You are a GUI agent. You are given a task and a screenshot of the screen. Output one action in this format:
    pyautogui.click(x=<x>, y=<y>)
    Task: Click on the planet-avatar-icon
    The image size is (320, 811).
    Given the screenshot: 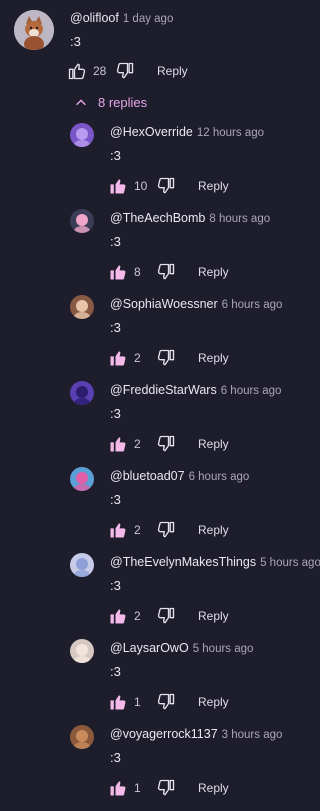 What is the action you would take?
    pyautogui.click(x=82, y=393)
    